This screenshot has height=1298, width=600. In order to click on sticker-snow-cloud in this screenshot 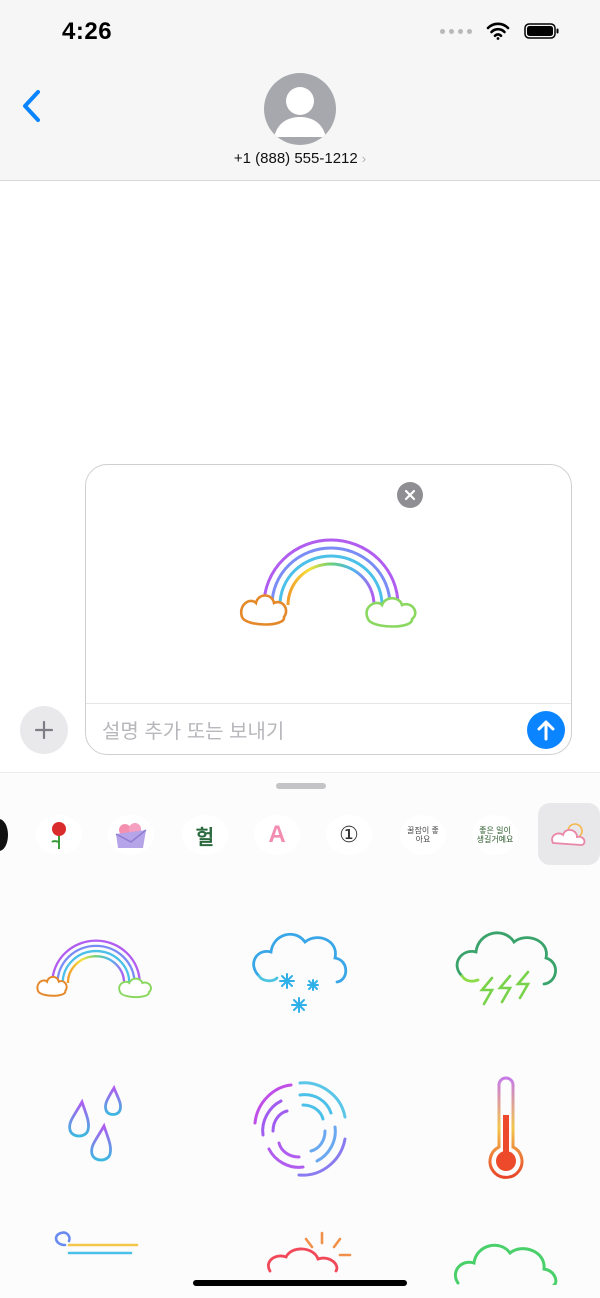, I will do `click(300, 970)`.